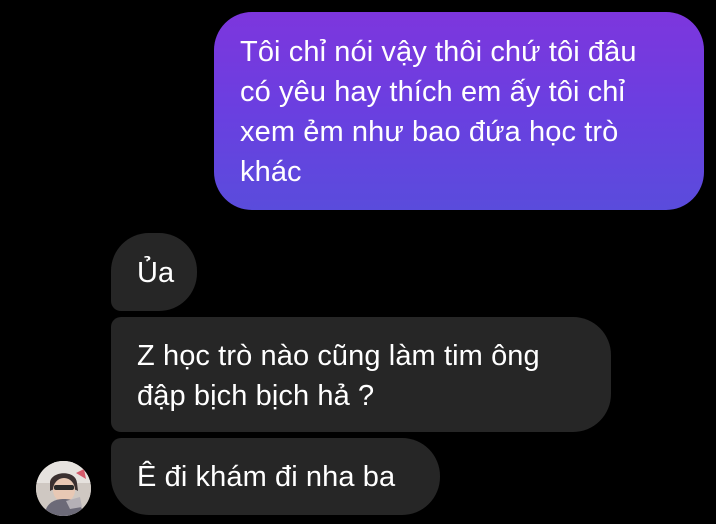  Describe the element at coordinates (154, 272) in the screenshot. I see `incoming-message-bubble: Ủa` at that location.